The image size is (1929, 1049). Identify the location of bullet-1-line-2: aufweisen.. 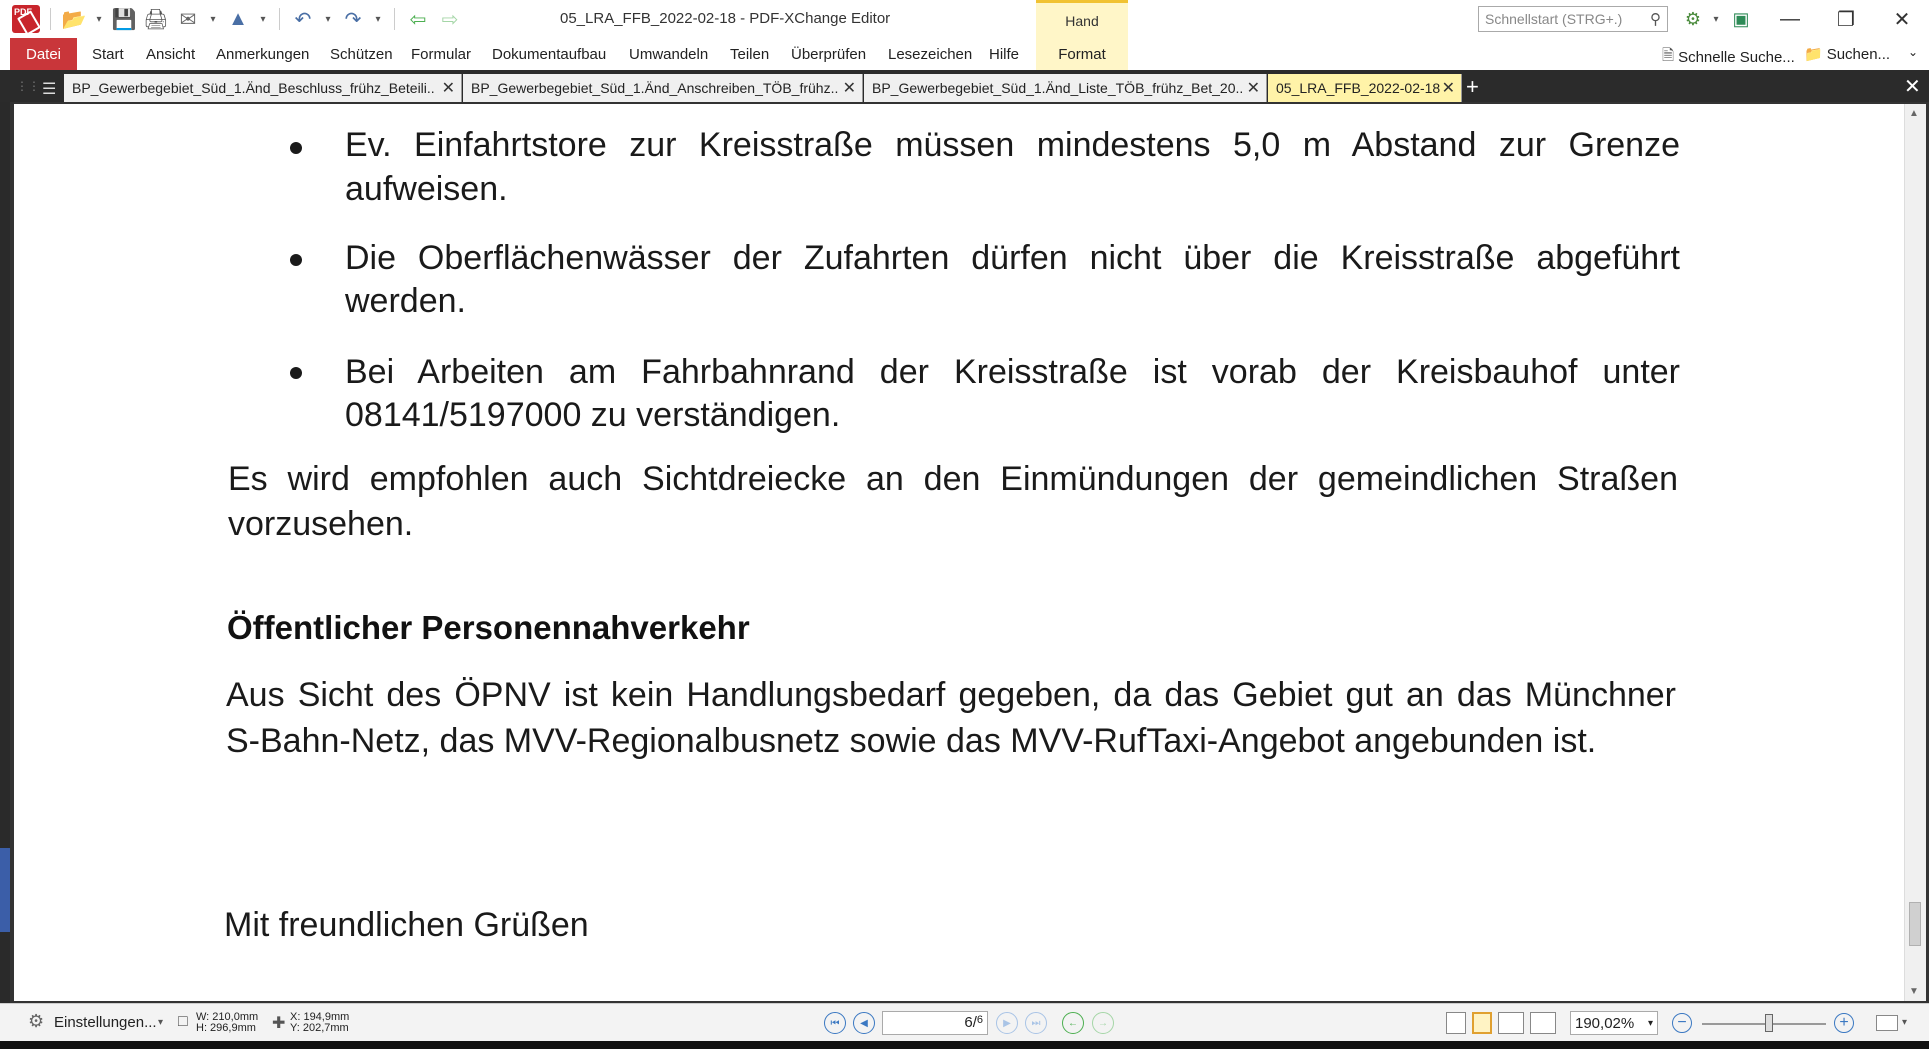
(426, 189).